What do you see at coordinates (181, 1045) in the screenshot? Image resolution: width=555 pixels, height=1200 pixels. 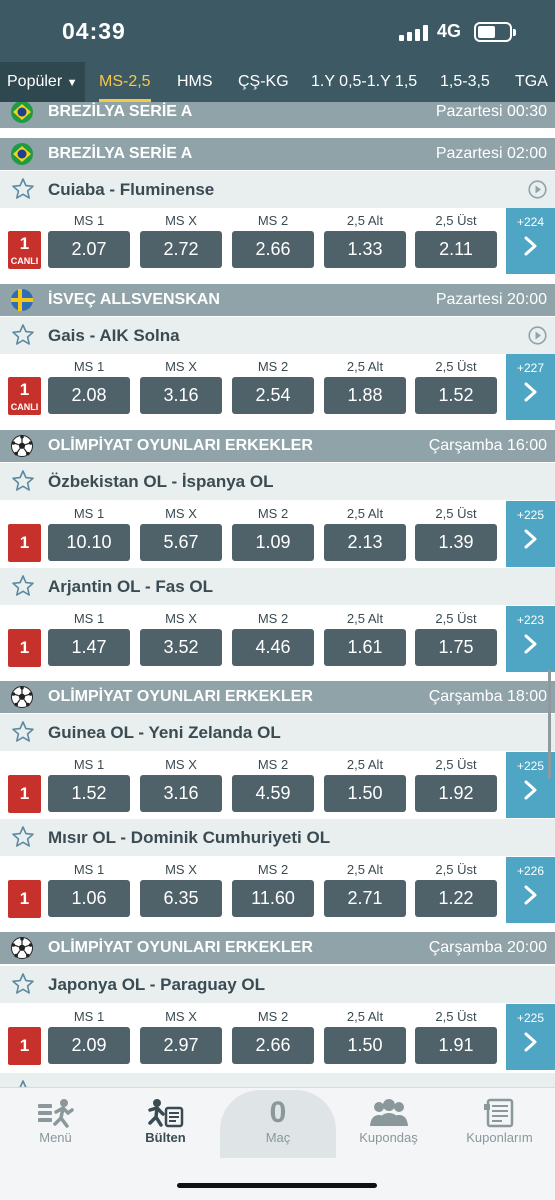 I see `odds-button: 2.97` at bounding box center [181, 1045].